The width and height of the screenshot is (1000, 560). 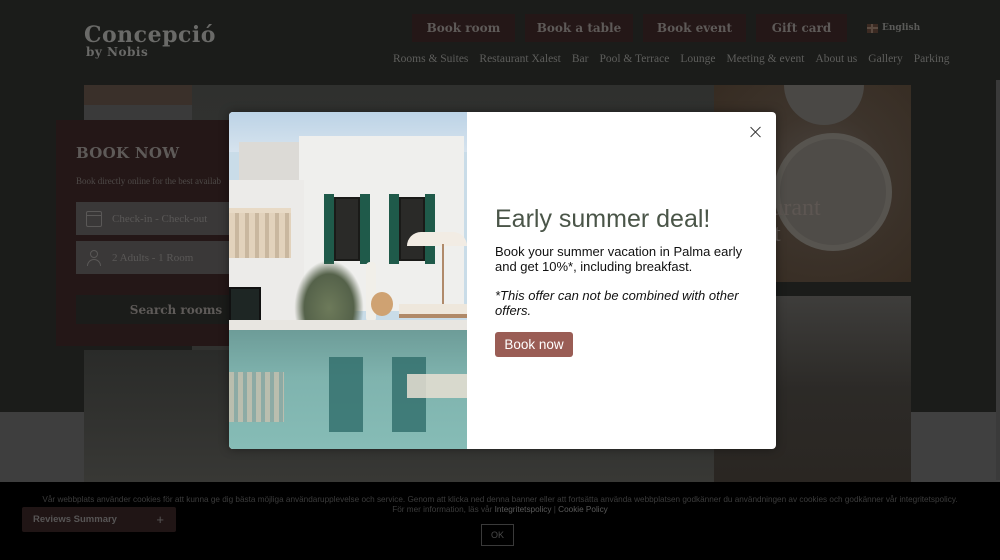 What do you see at coordinates (824, 105) in the screenshot?
I see `plate-decoration` at bounding box center [824, 105].